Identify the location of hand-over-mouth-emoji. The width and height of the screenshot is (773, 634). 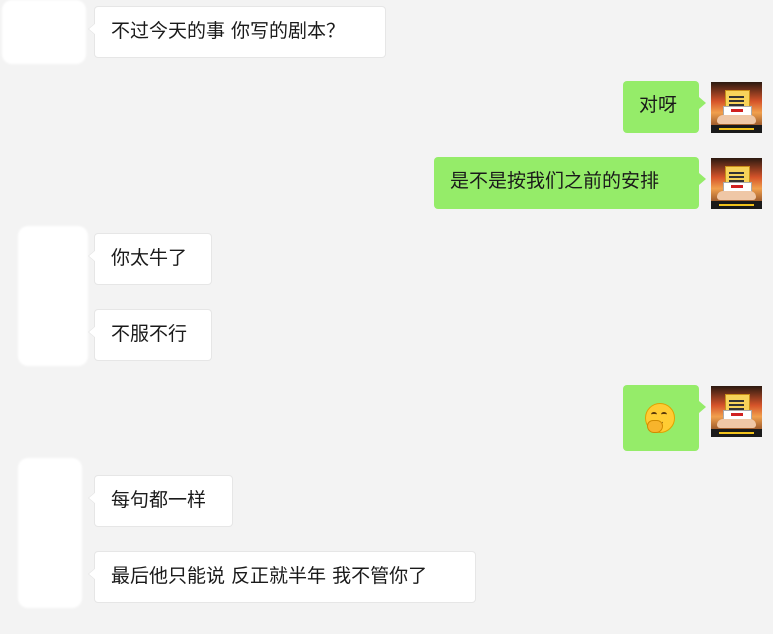
(660, 418).